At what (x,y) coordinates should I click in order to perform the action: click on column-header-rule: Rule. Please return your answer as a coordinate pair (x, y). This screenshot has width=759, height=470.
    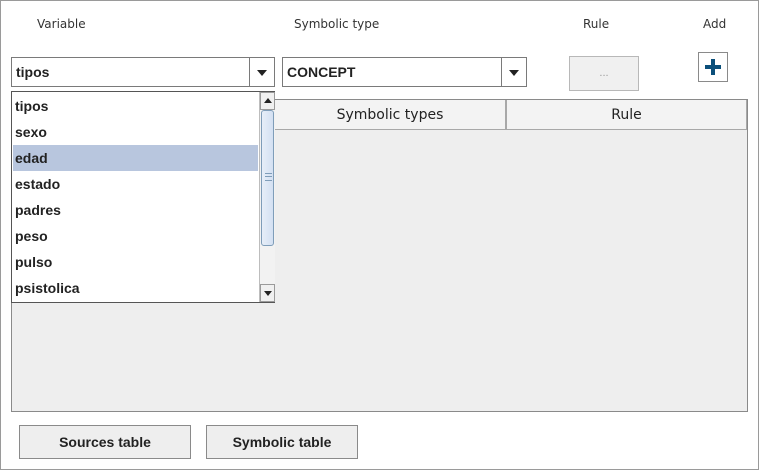
    Looking at the image, I should click on (626, 115).